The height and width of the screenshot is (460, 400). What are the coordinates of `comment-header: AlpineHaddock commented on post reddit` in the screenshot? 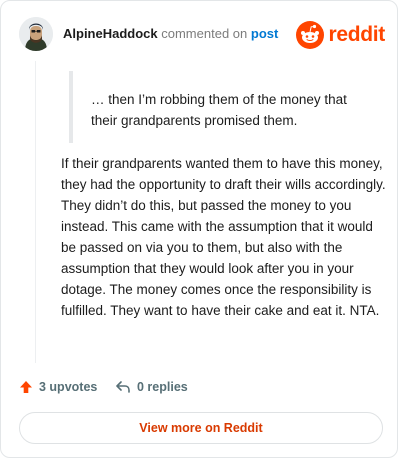 It's located at (202, 35).